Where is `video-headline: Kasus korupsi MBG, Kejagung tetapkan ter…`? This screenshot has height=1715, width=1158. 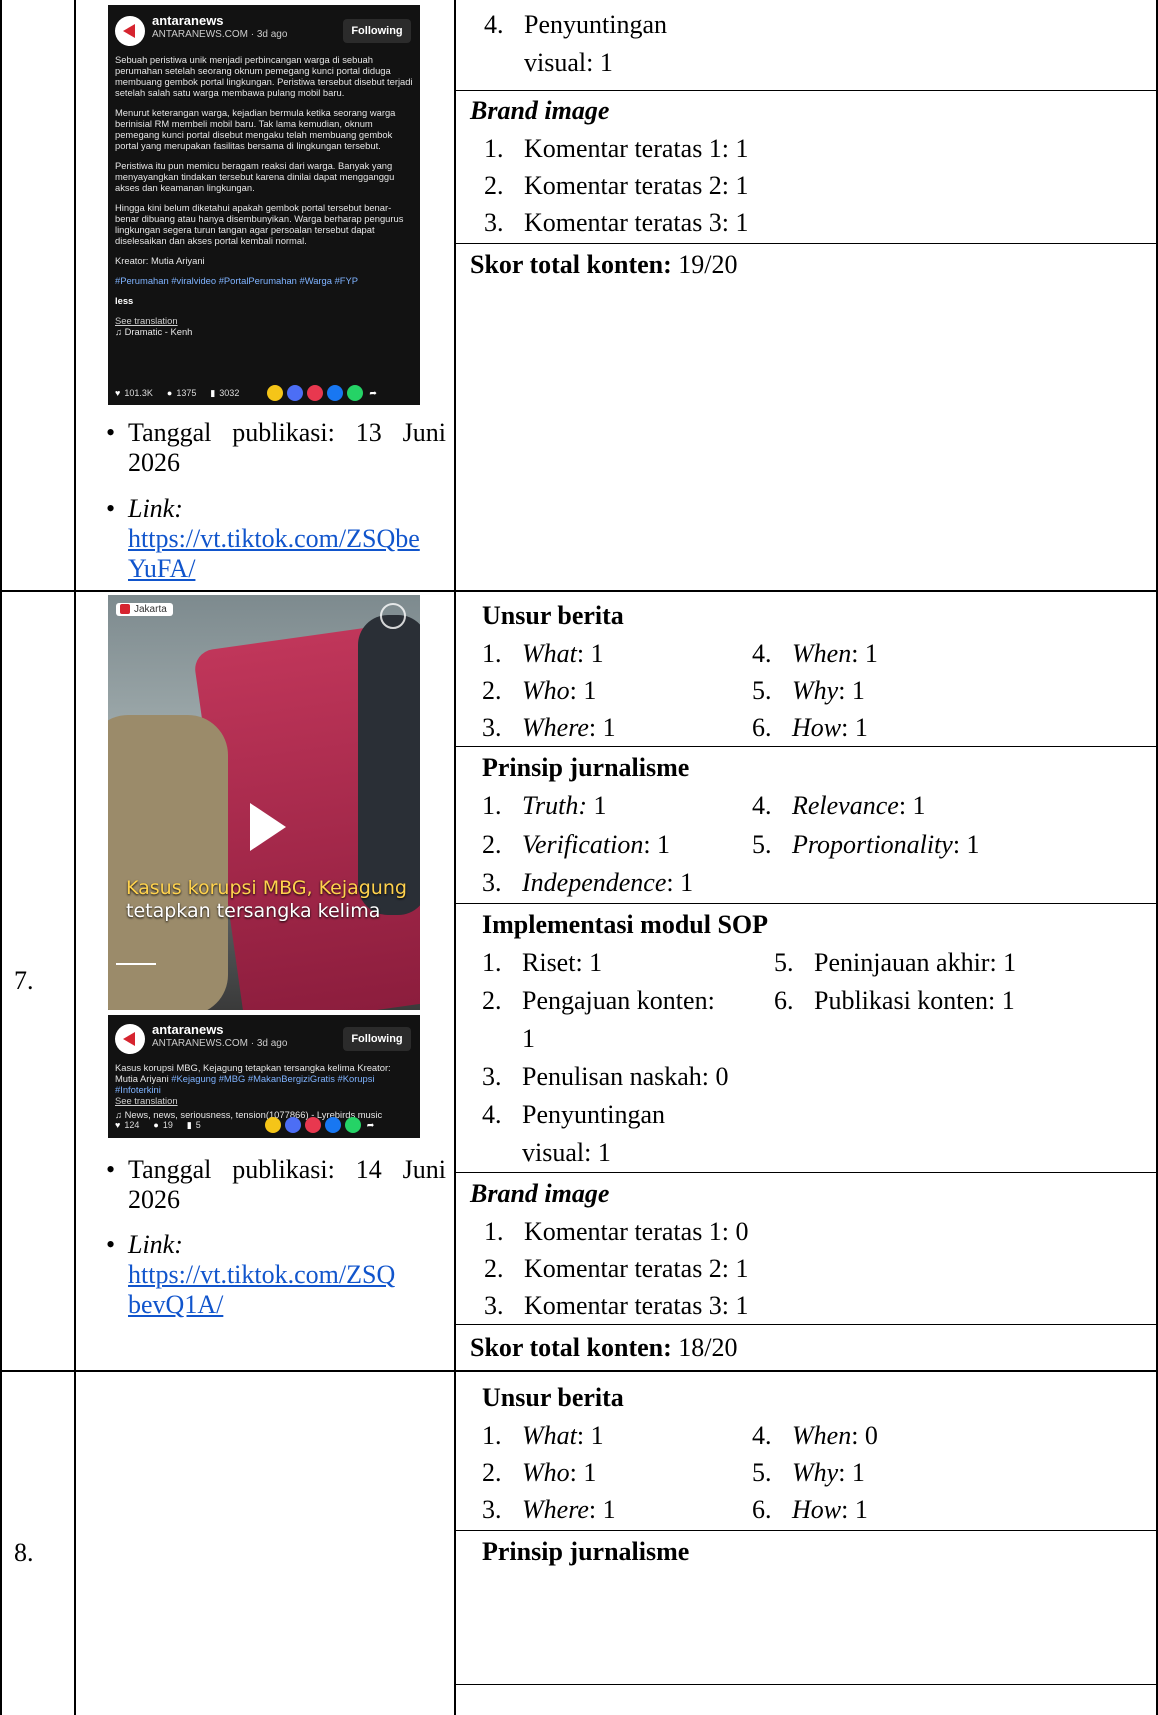 video-headline: Kasus korupsi MBG, Kejagung tetapkan ter… is located at coordinates (266, 899).